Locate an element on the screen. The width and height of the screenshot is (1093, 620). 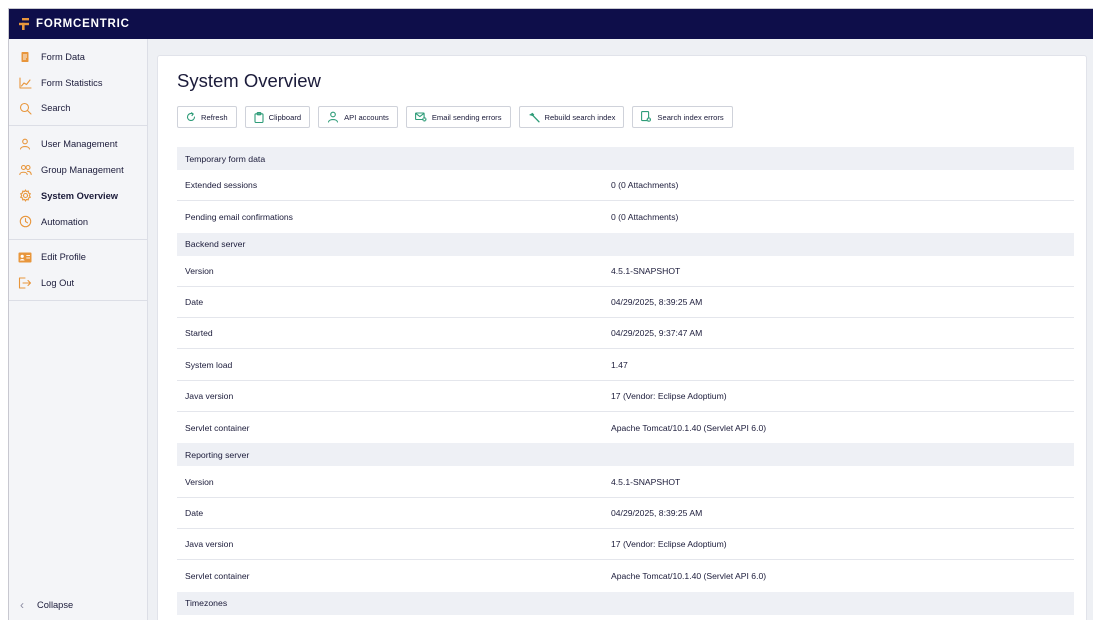
refresh-icon is located at coordinates (191, 117).